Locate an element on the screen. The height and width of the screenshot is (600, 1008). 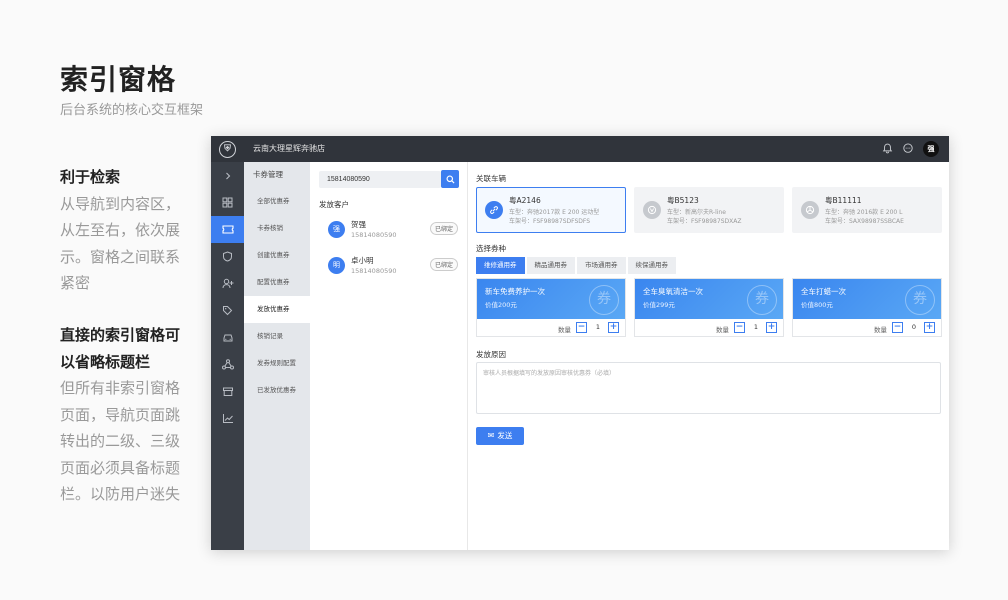
reason-textarea: 审核人员根据填写的发放原因审核优惠券（必填） is located at coordinates (708, 388).